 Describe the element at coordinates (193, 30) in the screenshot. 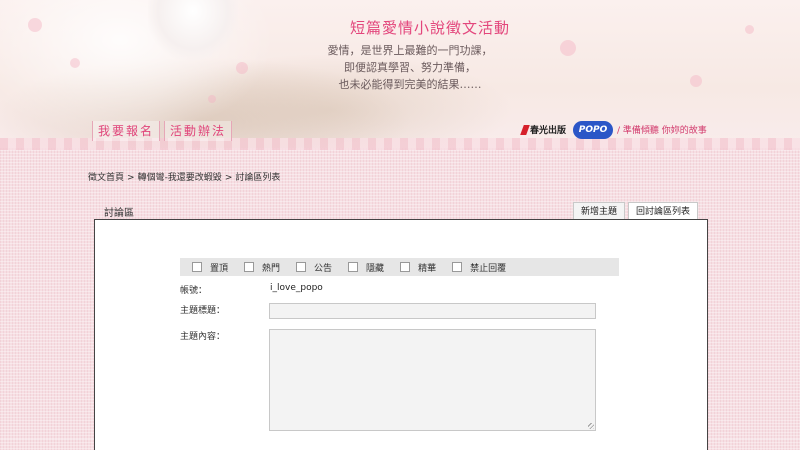

I see `header-figure-image` at that location.